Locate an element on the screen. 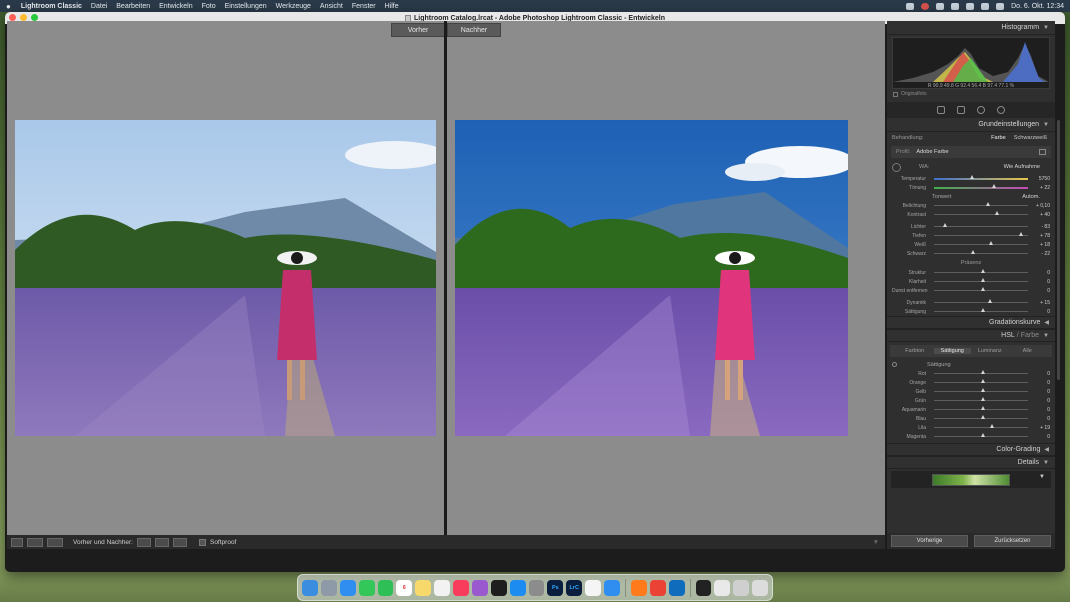 The image size is (1070, 602). hsl-slider: Lila + 19 is located at coordinates (971, 427).